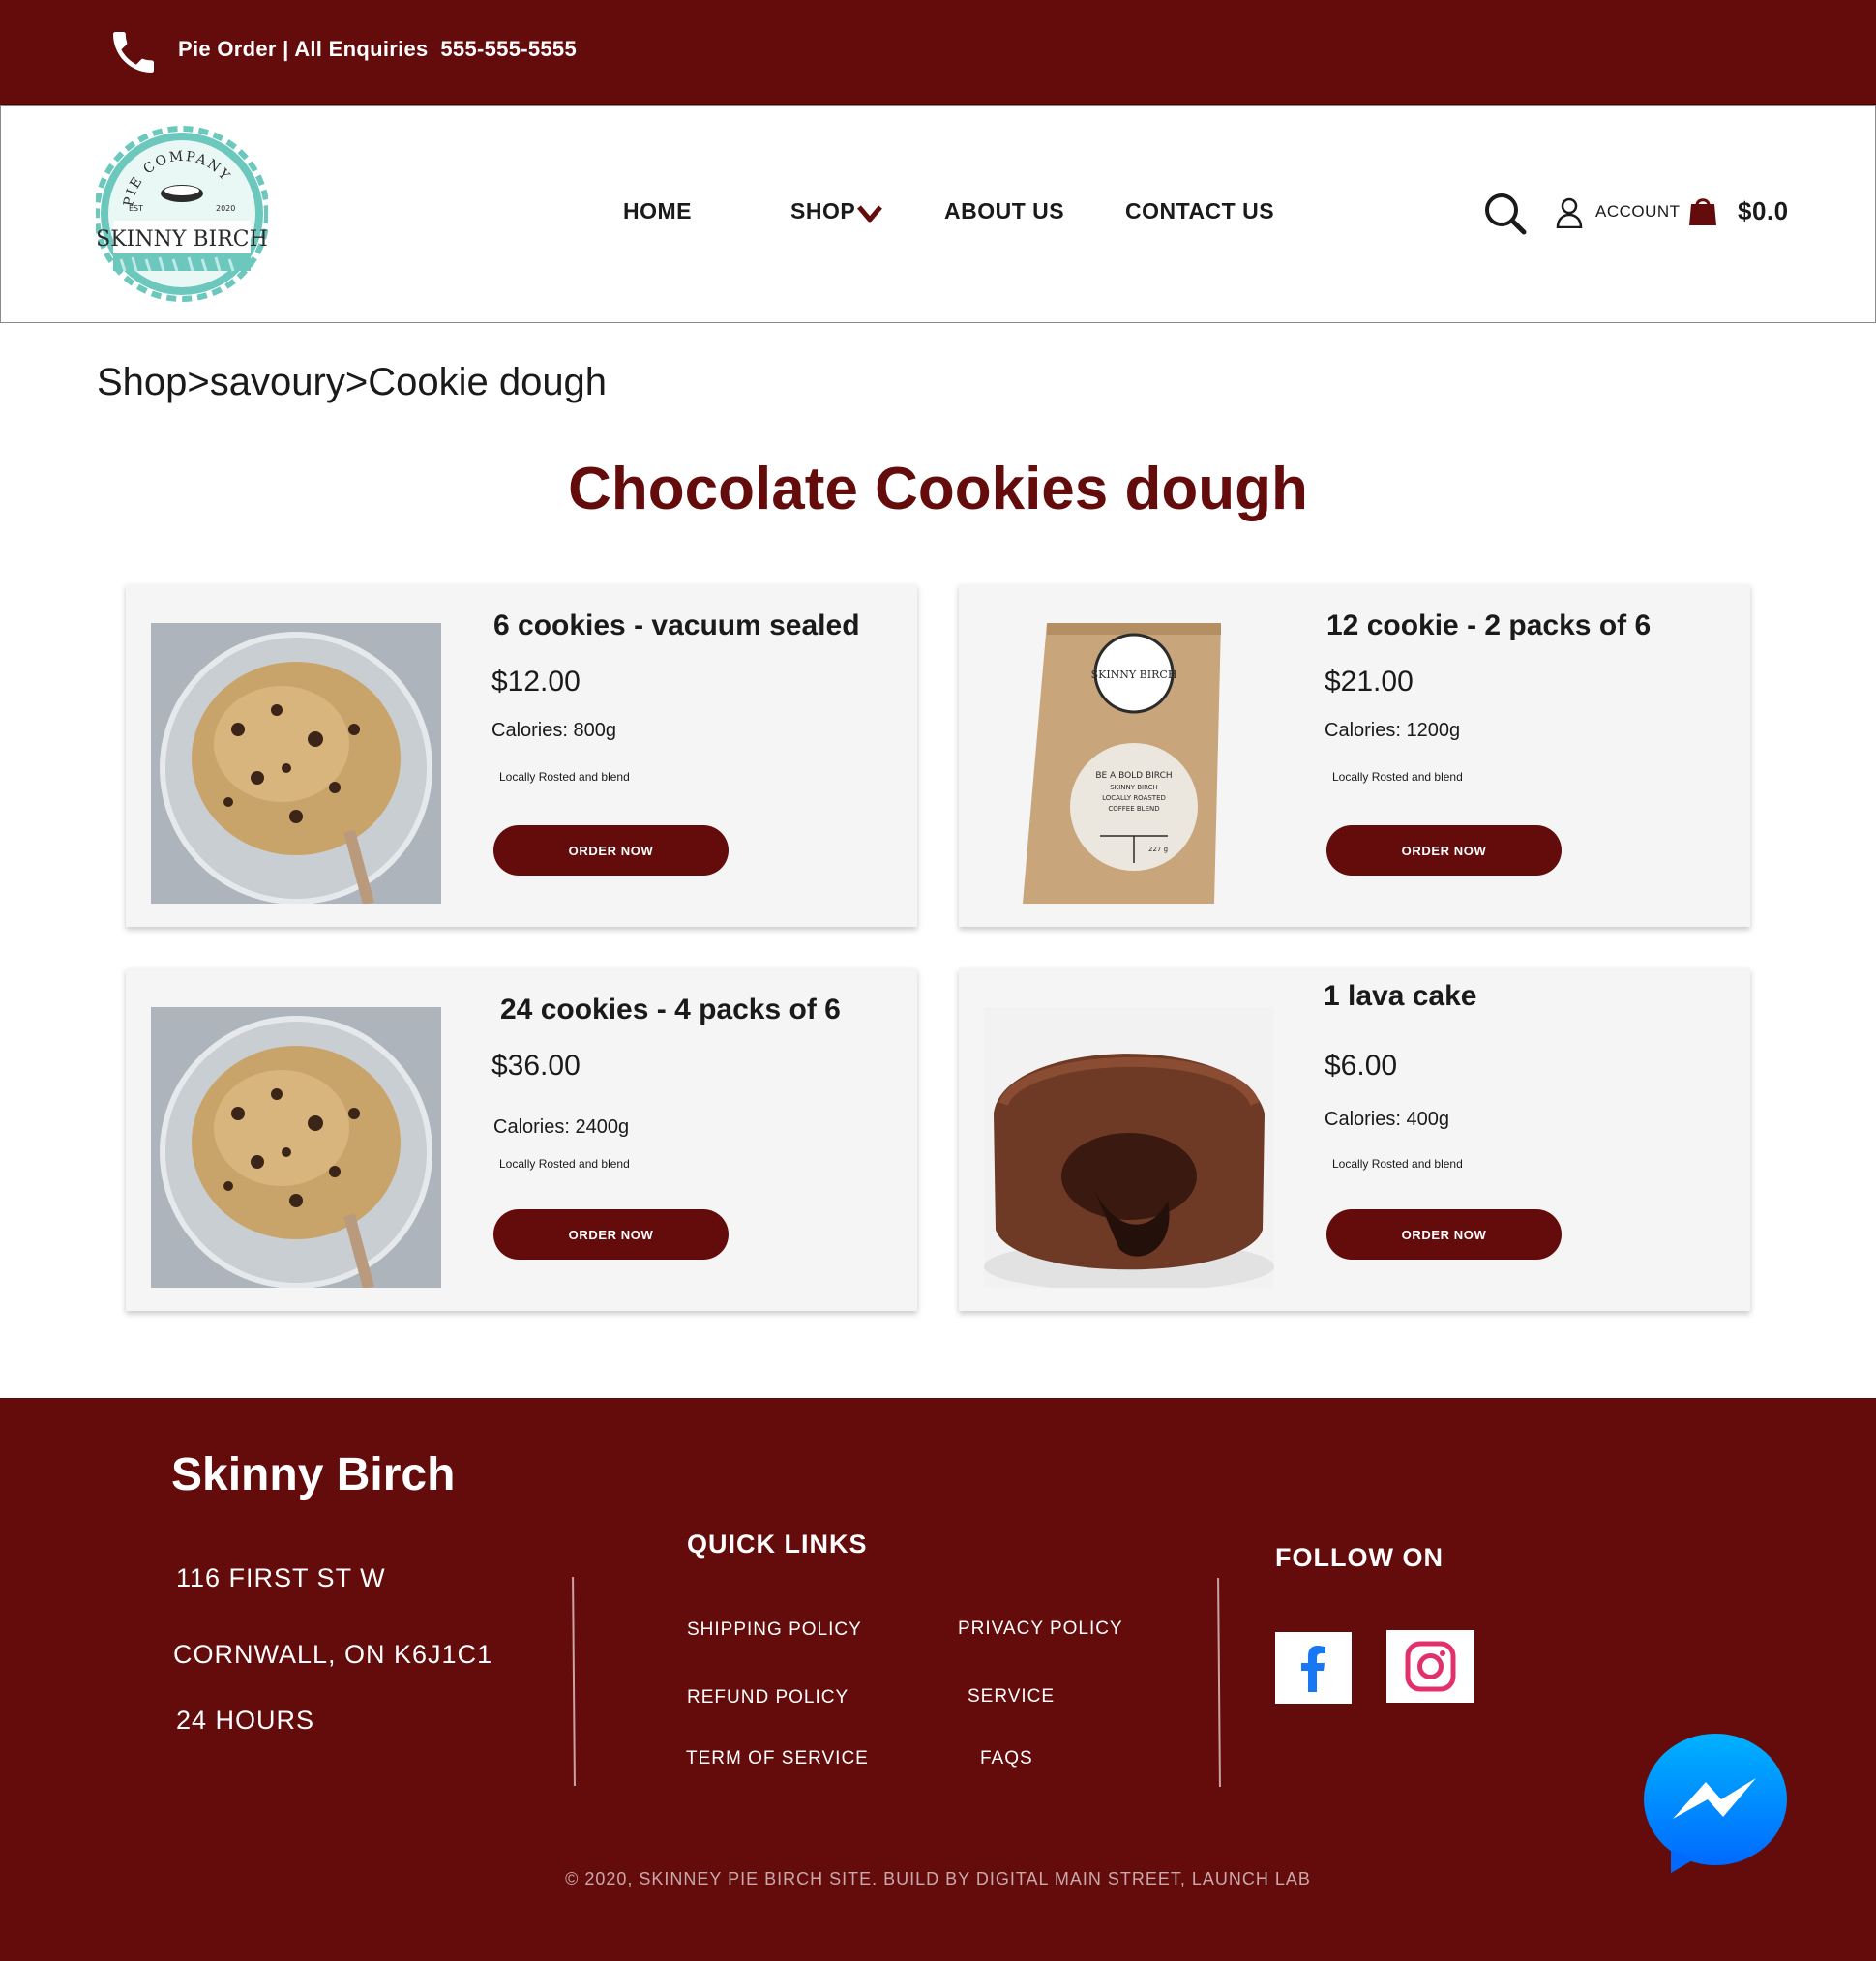 The image size is (1876, 1961). I want to click on footer-hours: 24 HOURS, so click(245, 1720).